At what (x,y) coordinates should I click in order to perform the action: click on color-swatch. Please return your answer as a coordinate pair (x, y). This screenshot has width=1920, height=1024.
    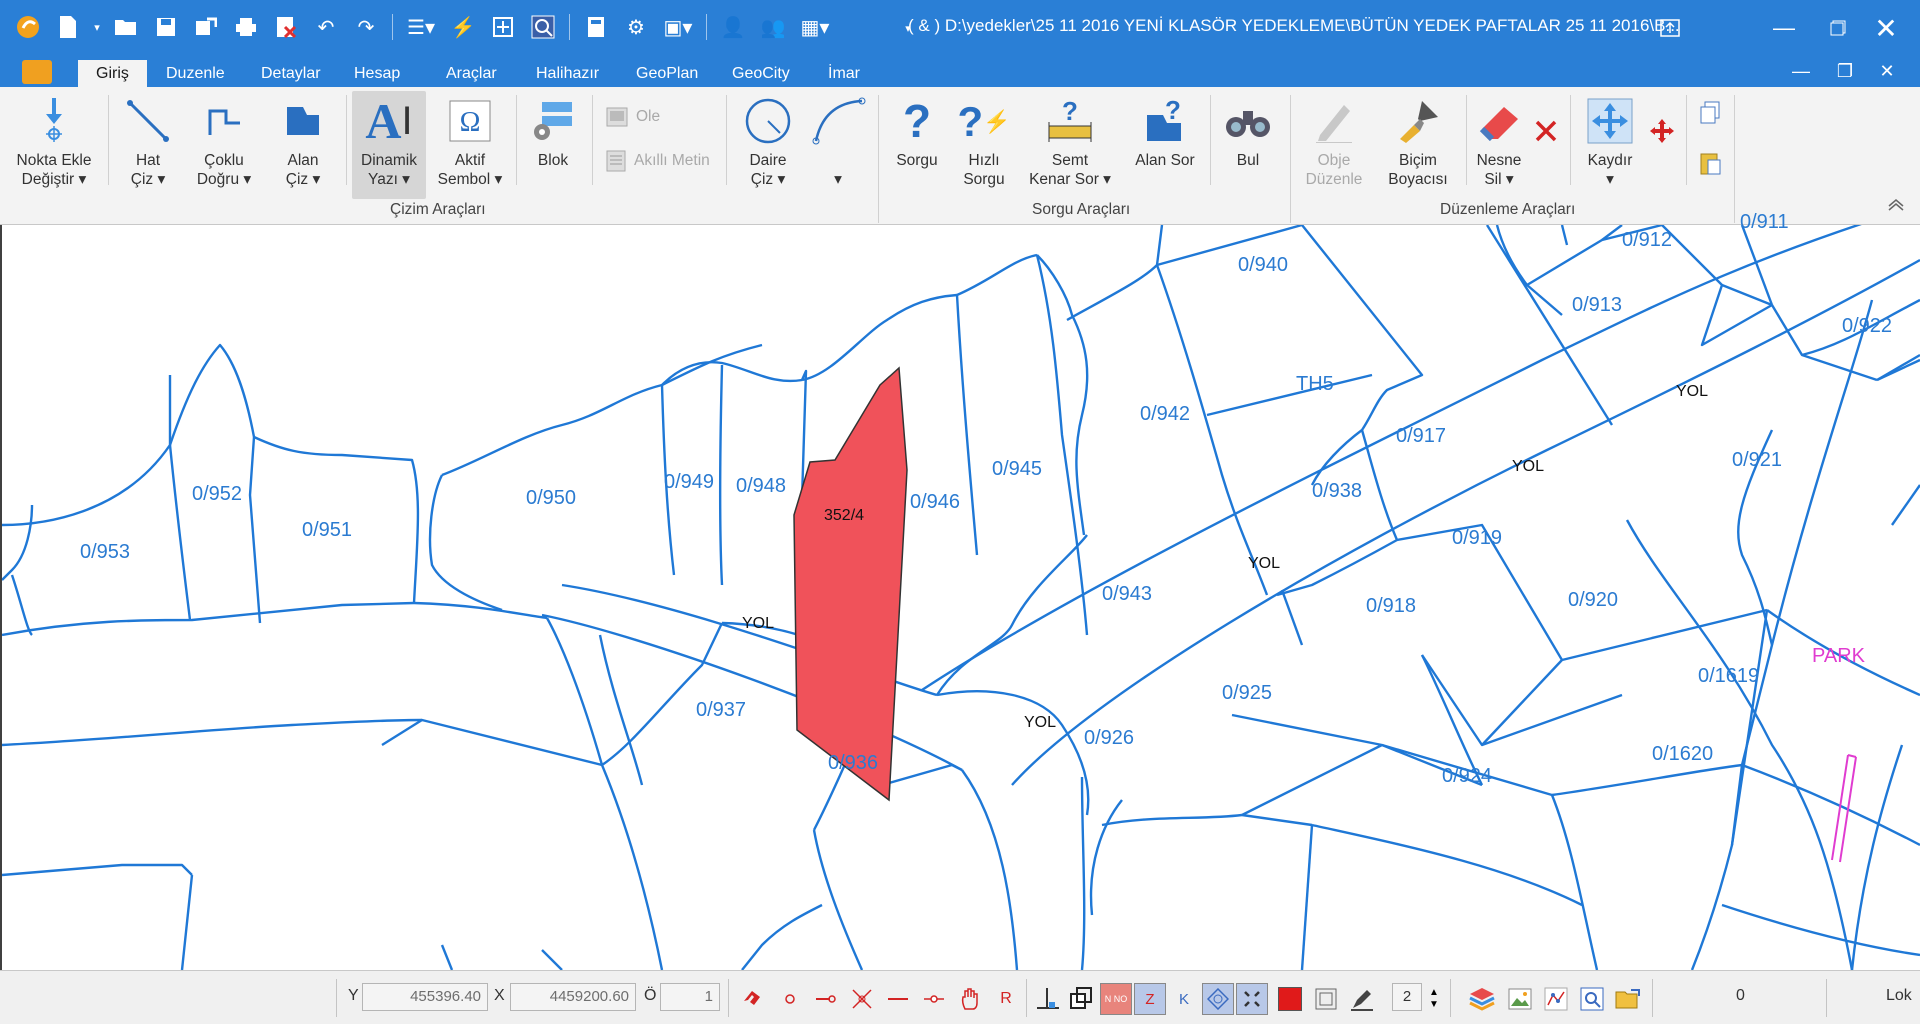
    Looking at the image, I should click on (1290, 999).